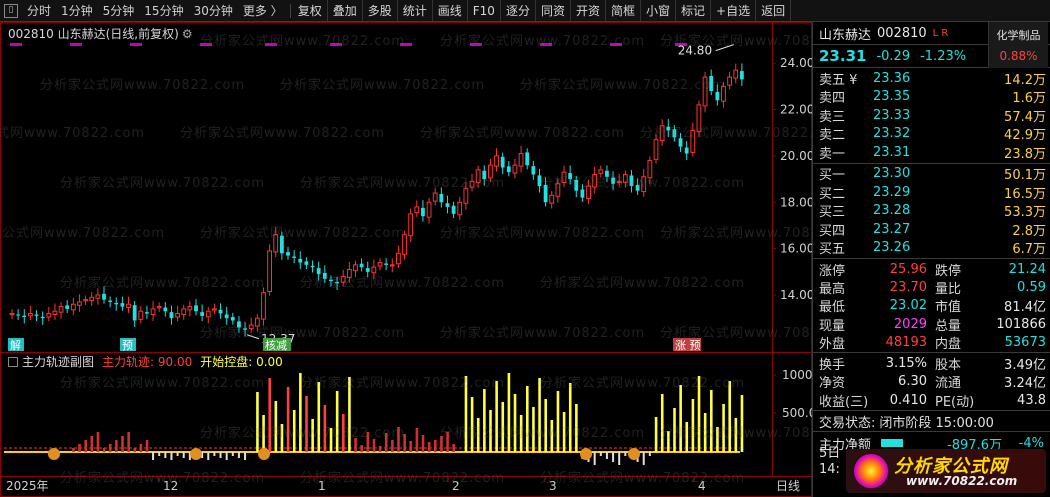 This screenshot has height=497, width=1050. Describe the element at coordinates (695, 51) in the screenshot. I see `high-marker-label: 24.80` at that location.